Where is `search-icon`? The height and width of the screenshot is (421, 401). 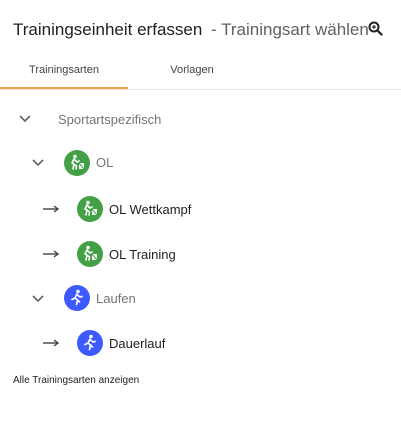 search-icon is located at coordinates (375, 28).